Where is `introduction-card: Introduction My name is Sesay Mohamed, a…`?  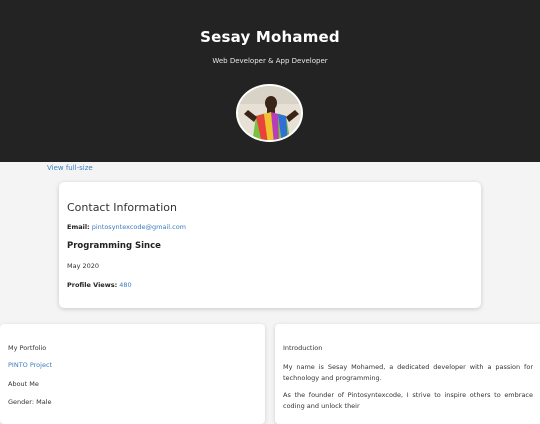 introduction-card: Introduction My name is Sesay Mohamed, a… is located at coordinates (407, 374).